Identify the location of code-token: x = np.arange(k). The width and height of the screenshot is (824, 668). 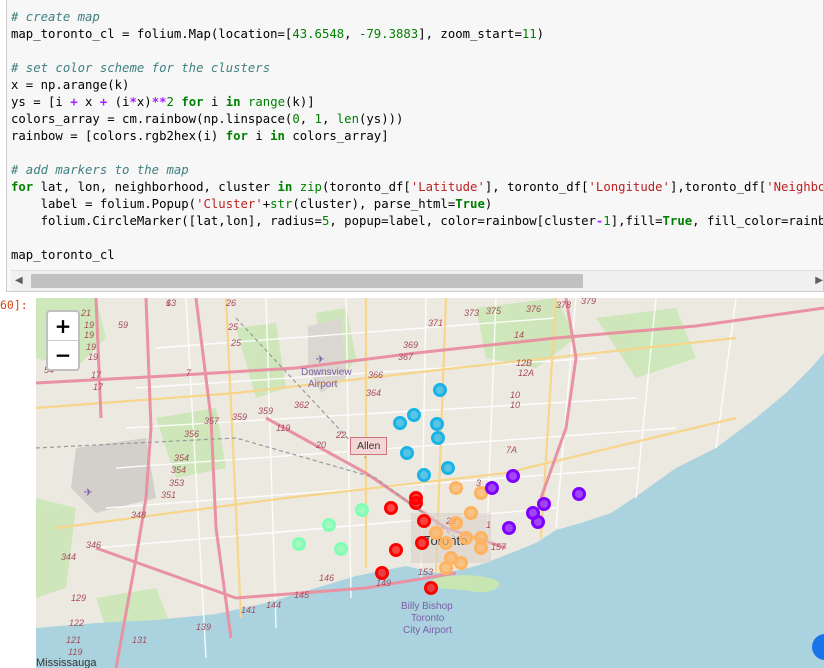
(70, 85).